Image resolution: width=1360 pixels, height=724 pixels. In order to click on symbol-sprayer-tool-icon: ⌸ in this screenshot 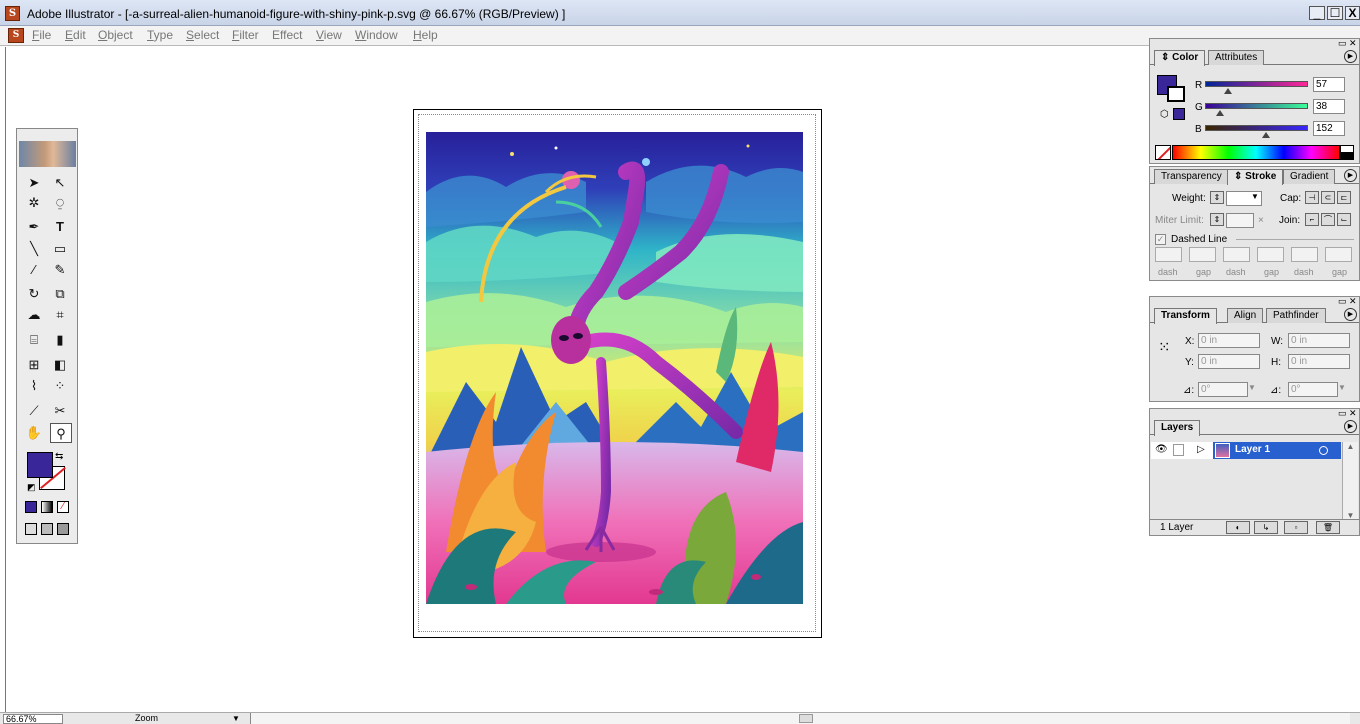, I will do `click(34, 340)`.